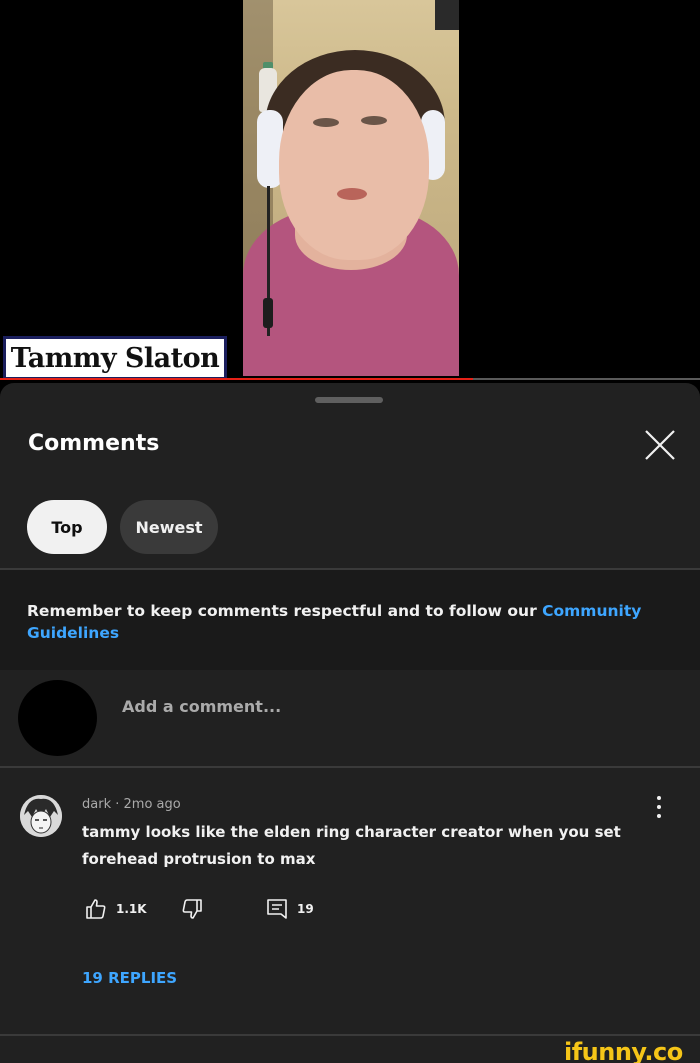 The image size is (700, 1063). What do you see at coordinates (349, 400) in the screenshot?
I see `drag-handle` at bounding box center [349, 400].